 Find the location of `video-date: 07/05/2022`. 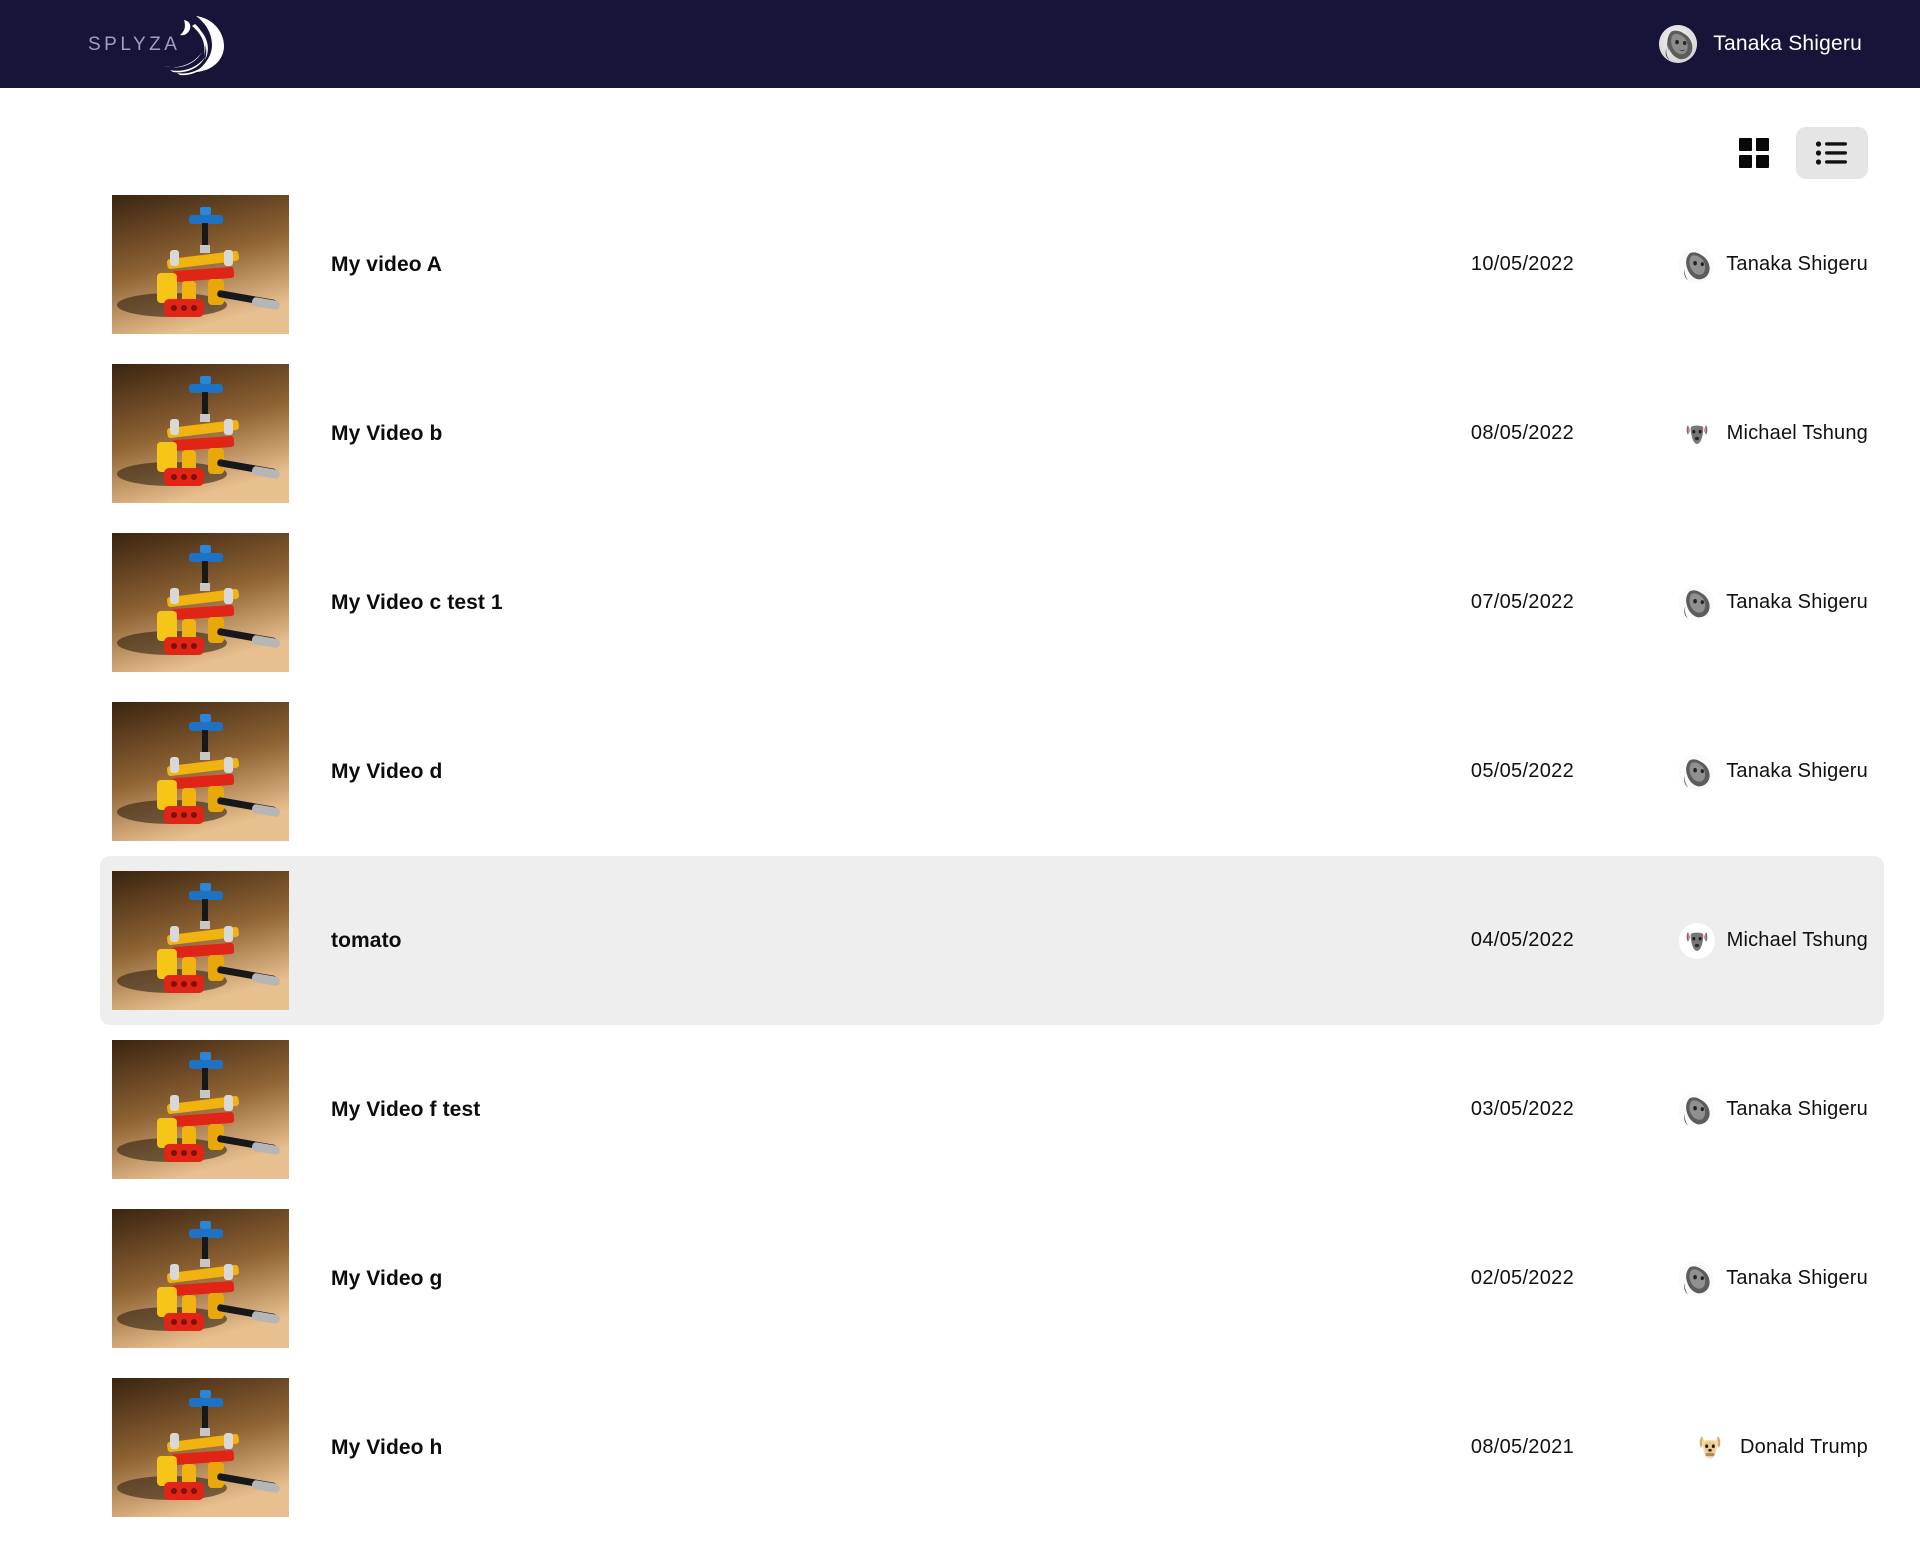

video-date: 07/05/2022 is located at coordinates (1522, 602).